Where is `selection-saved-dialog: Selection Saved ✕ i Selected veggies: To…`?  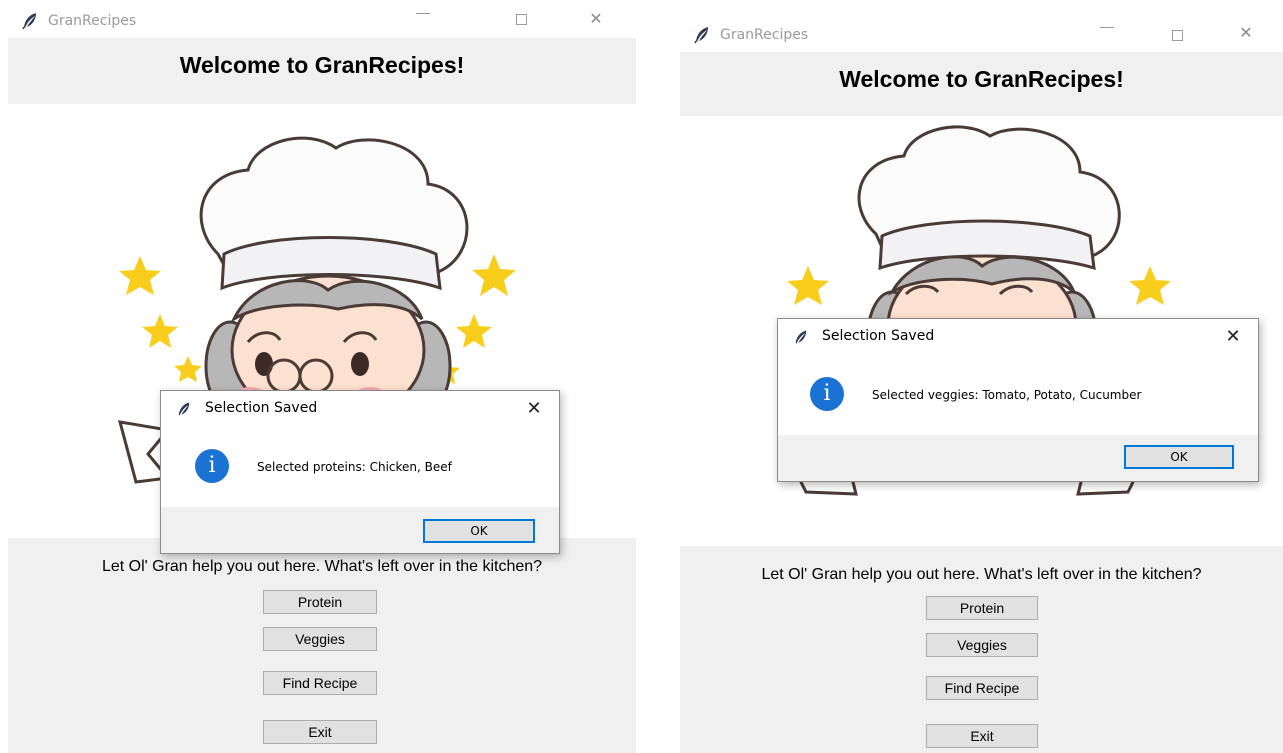 selection-saved-dialog: Selection Saved ✕ i Selected veggies: To… is located at coordinates (1018, 400).